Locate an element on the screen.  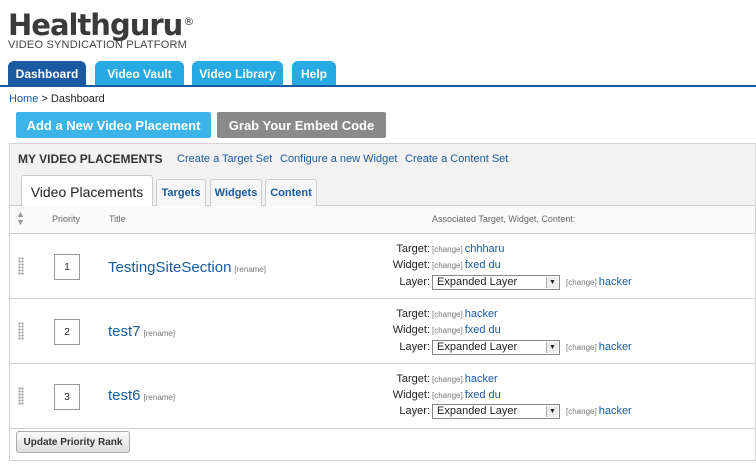
priority-input: 1 is located at coordinates (67, 267).